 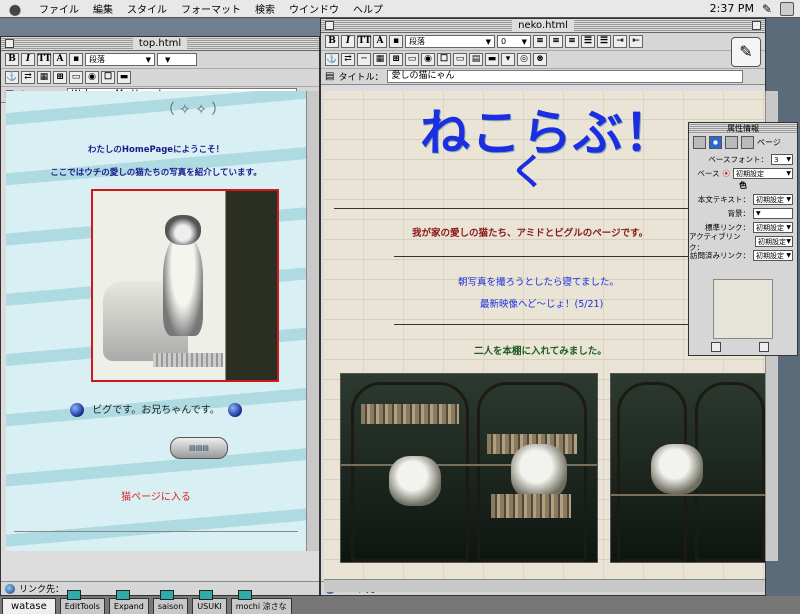 What do you see at coordinates (620, 41) in the screenshot?
I see `indent-button: ⇥` at bounding box center [620, 41].